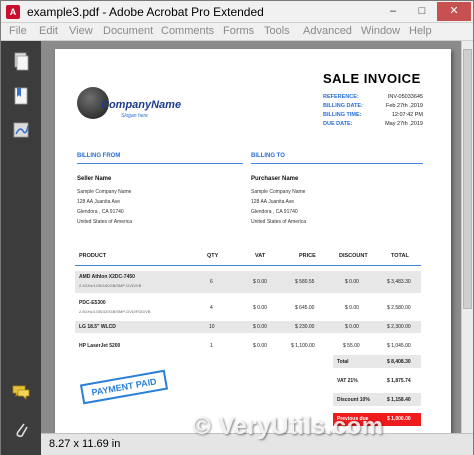 The height and width of the screenshot is (455, 474). Describe the element at coordinates (372, 78) in the screenshot. I see `invoice-title: SALE INVOICE` at that location.